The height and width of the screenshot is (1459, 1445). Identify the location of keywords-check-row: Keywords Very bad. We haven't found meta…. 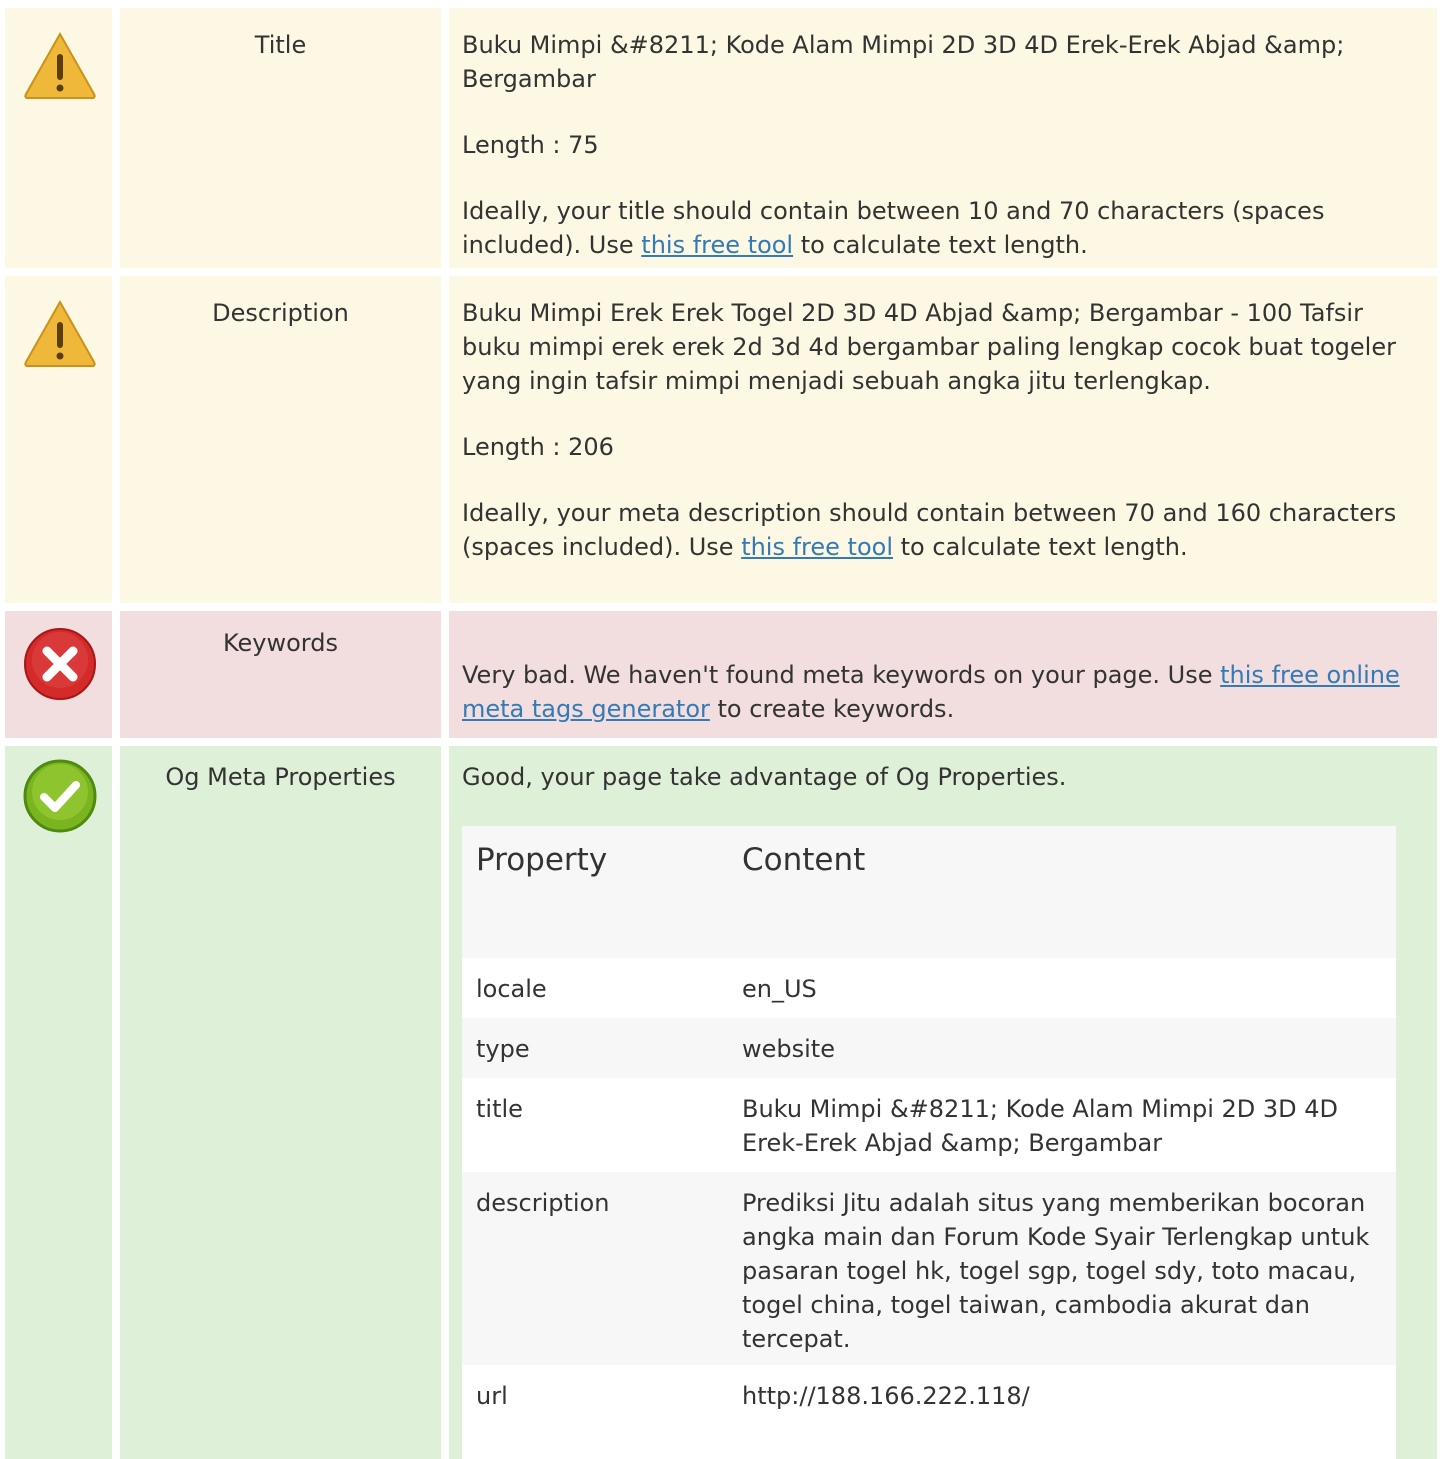
(722, 674).